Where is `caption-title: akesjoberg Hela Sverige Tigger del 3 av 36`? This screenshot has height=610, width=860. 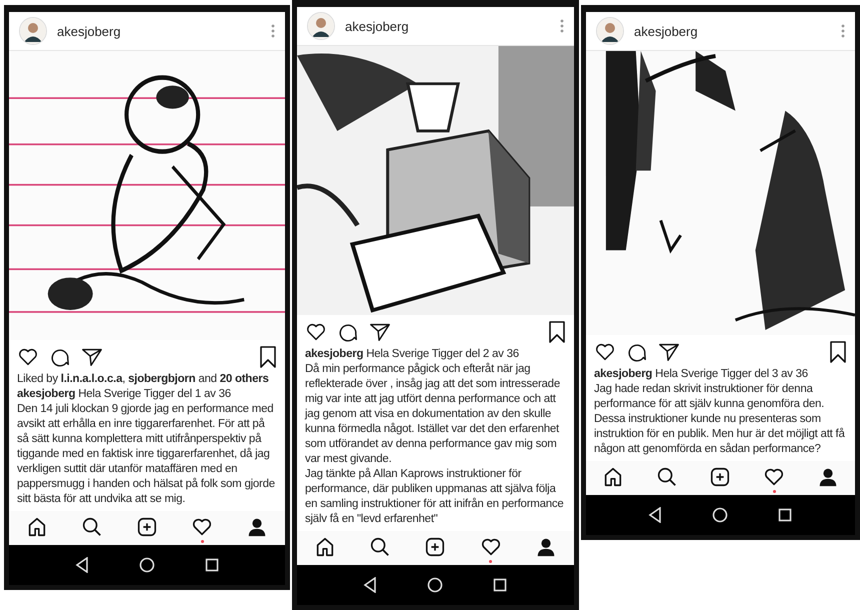 caption-title: akesjoberg Hela Sverige Tigger del 3 av 36 is located at coordinates (701, 374).